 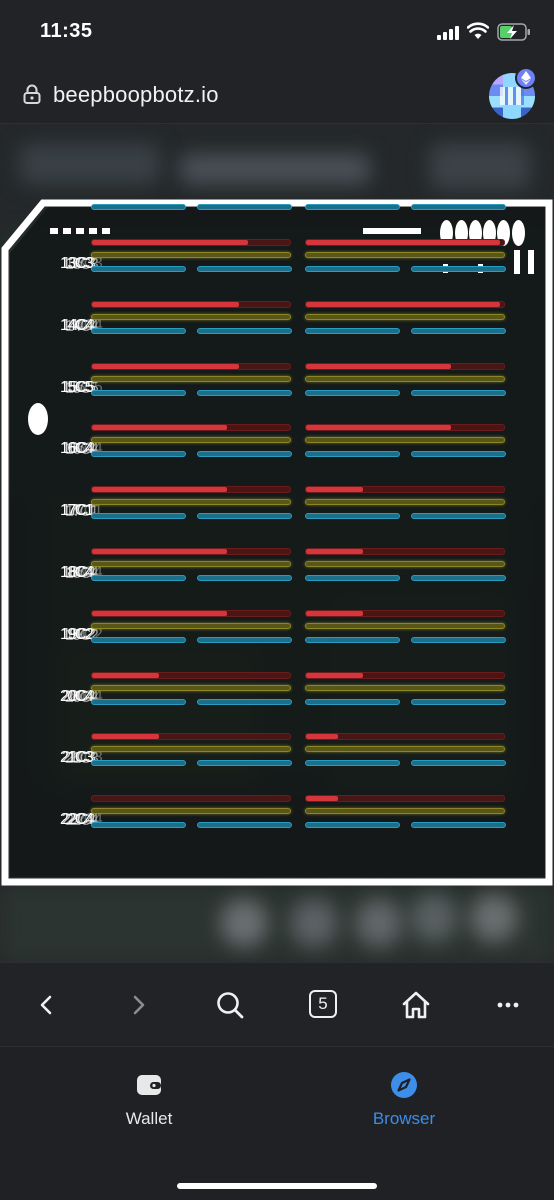 I want to click on row-label: 18C4, so click(x=77, y=572).